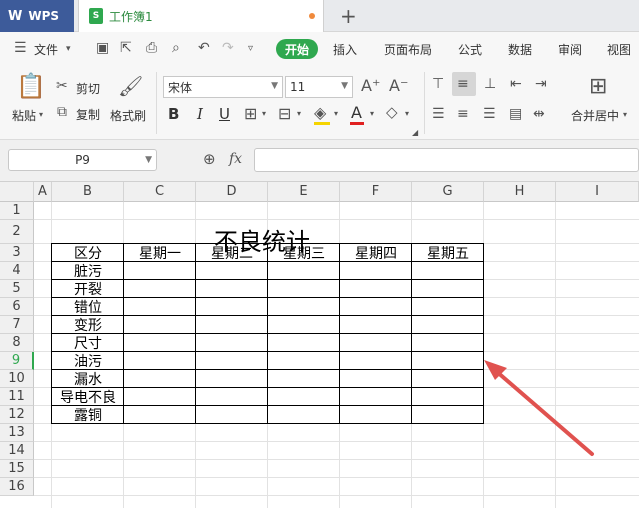 The image size is (639, 508). Describe the element at coordinates (131, 16) in the screenshot. I see `document-tab-label: 工作簿1` at that location.